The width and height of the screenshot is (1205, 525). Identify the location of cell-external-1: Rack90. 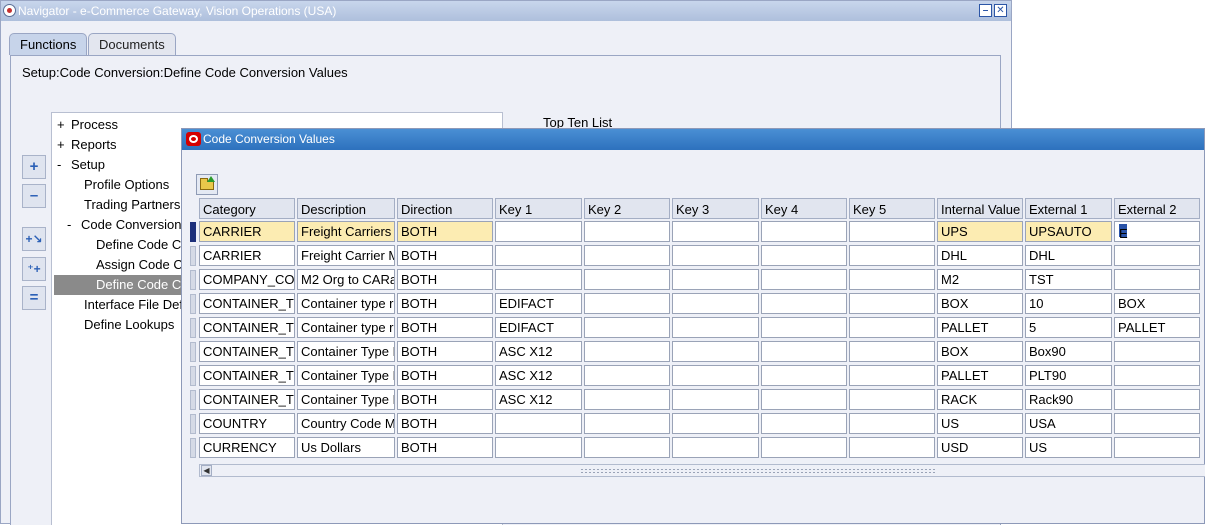
(1068, 399).